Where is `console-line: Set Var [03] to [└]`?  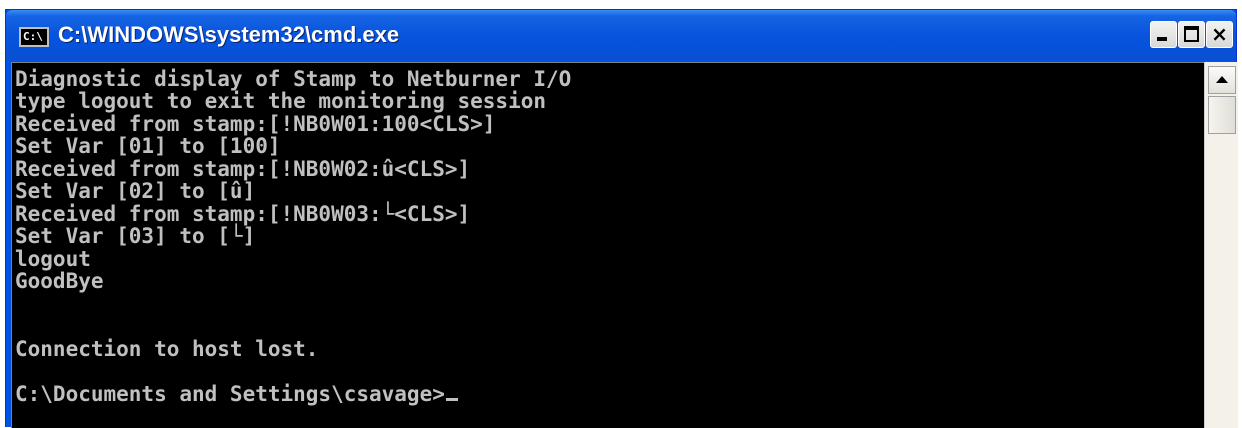
console-line: Set Var [03] to [└] is located at coordinates (135, 236).